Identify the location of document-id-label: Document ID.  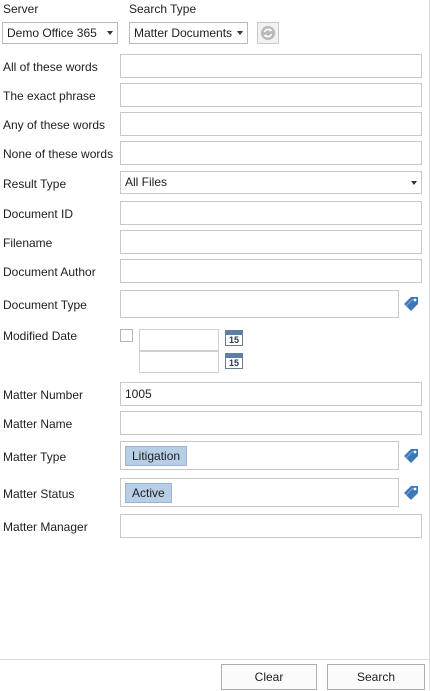
(38, 214).